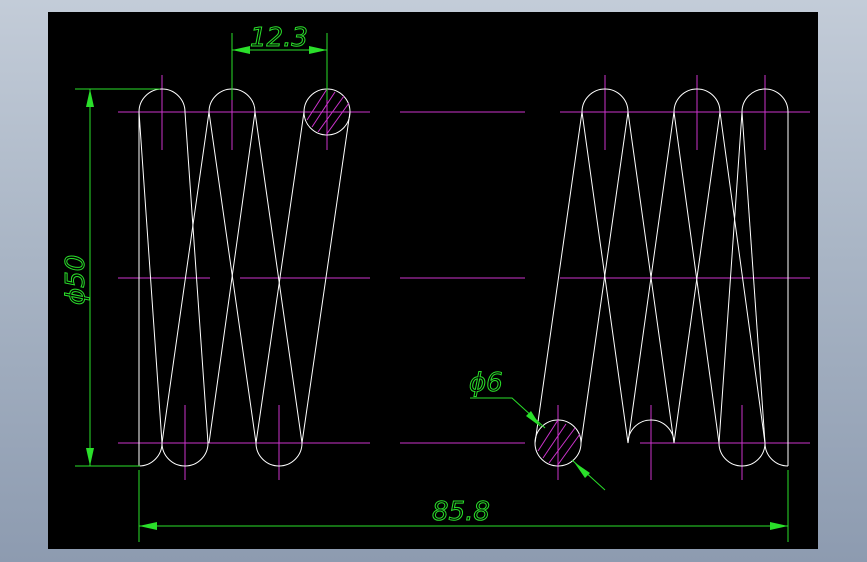 This screenshot has width=867, height=562. Describe the element at coordinates (776, 454) in the screenshot. I see `spring-end-foot-right` at that location.